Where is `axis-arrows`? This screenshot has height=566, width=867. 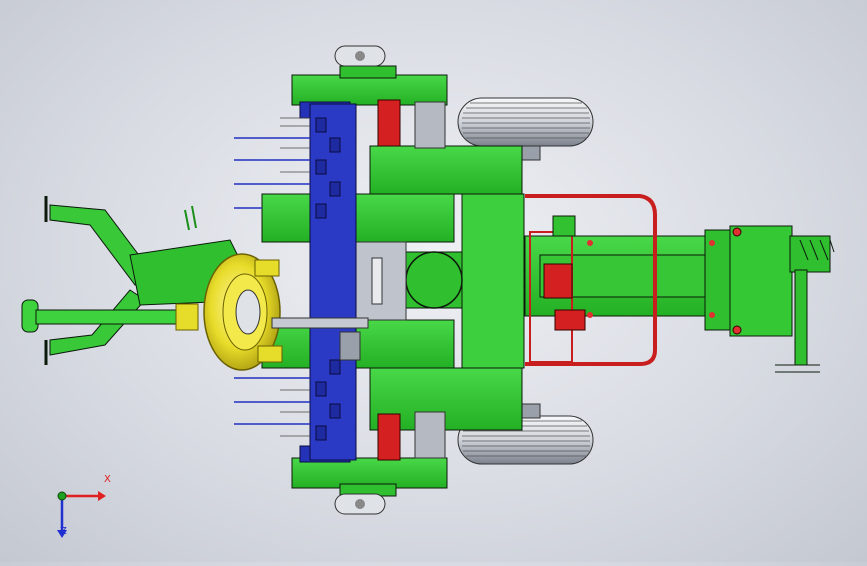
axis-arrows is located at coordinates (81, 514).